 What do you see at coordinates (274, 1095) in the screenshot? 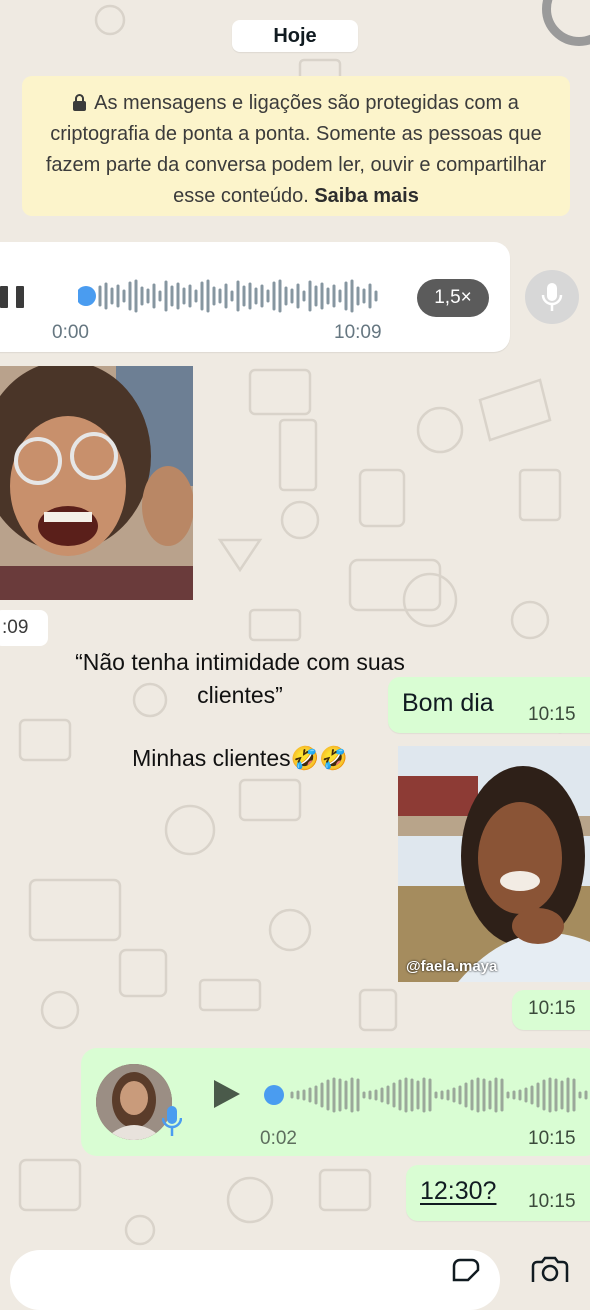
I see `outgoing-voice-progress-handle` at bounding box center [274, 1095].